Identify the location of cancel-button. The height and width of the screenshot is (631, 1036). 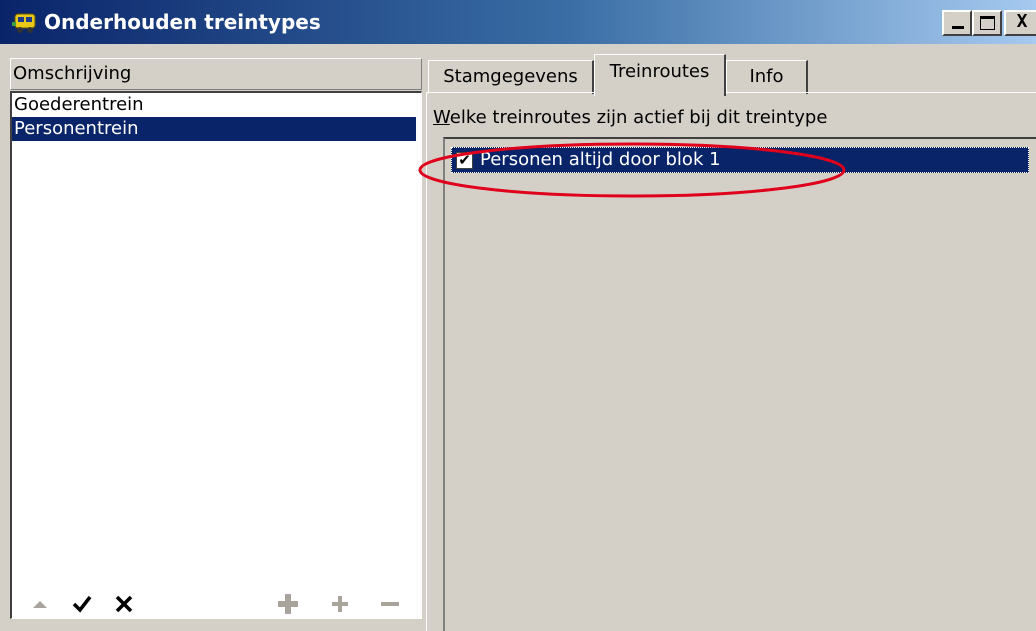
(124, 603).